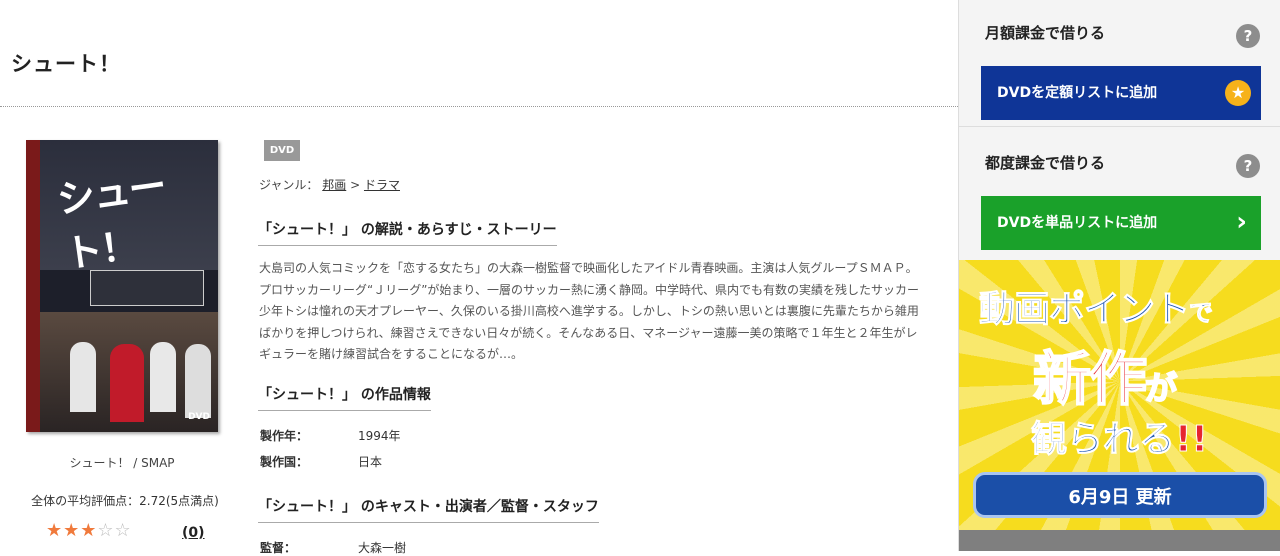  I want to click on star-icon: ★, so click(1238, 93).